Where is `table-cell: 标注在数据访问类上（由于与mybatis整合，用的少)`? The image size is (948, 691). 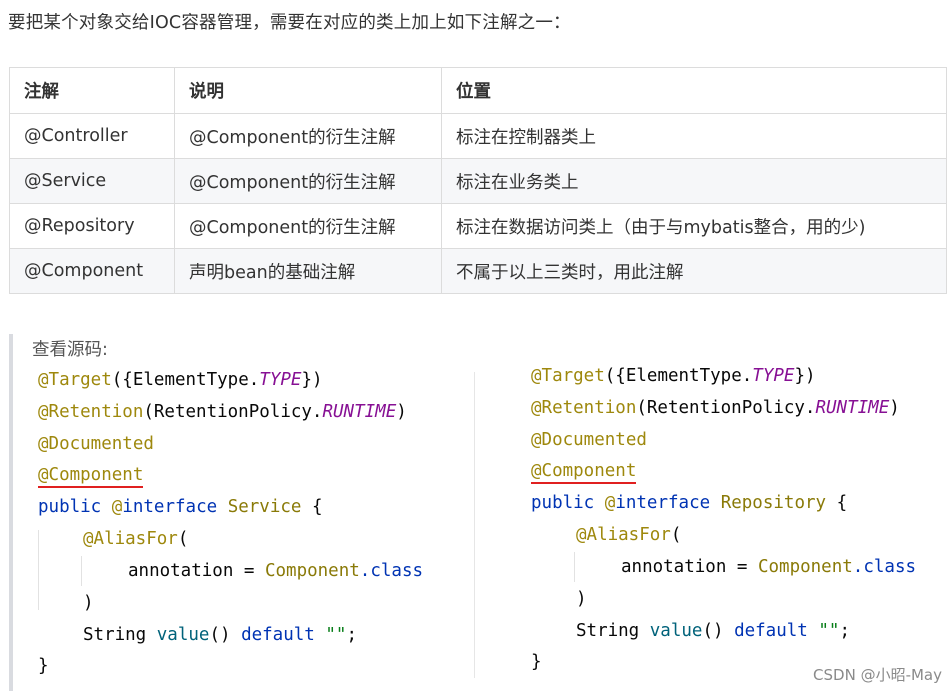 table-cell: 标注在数据访问类上（由于与mybatis整合，用的少) is located at coordinates (694, 226).